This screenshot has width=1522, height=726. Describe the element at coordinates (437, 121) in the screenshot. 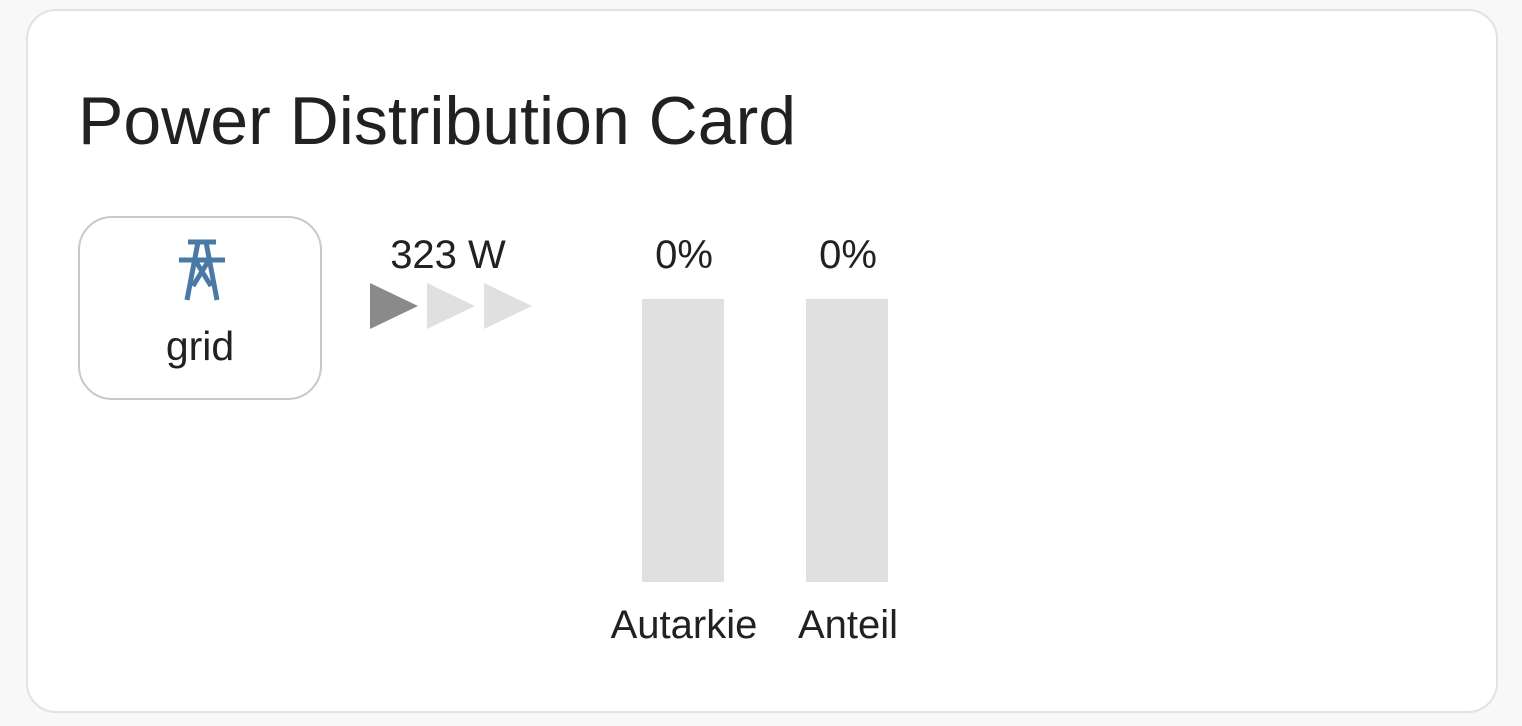

I see `card-title: Power Distribution Card` at that location.